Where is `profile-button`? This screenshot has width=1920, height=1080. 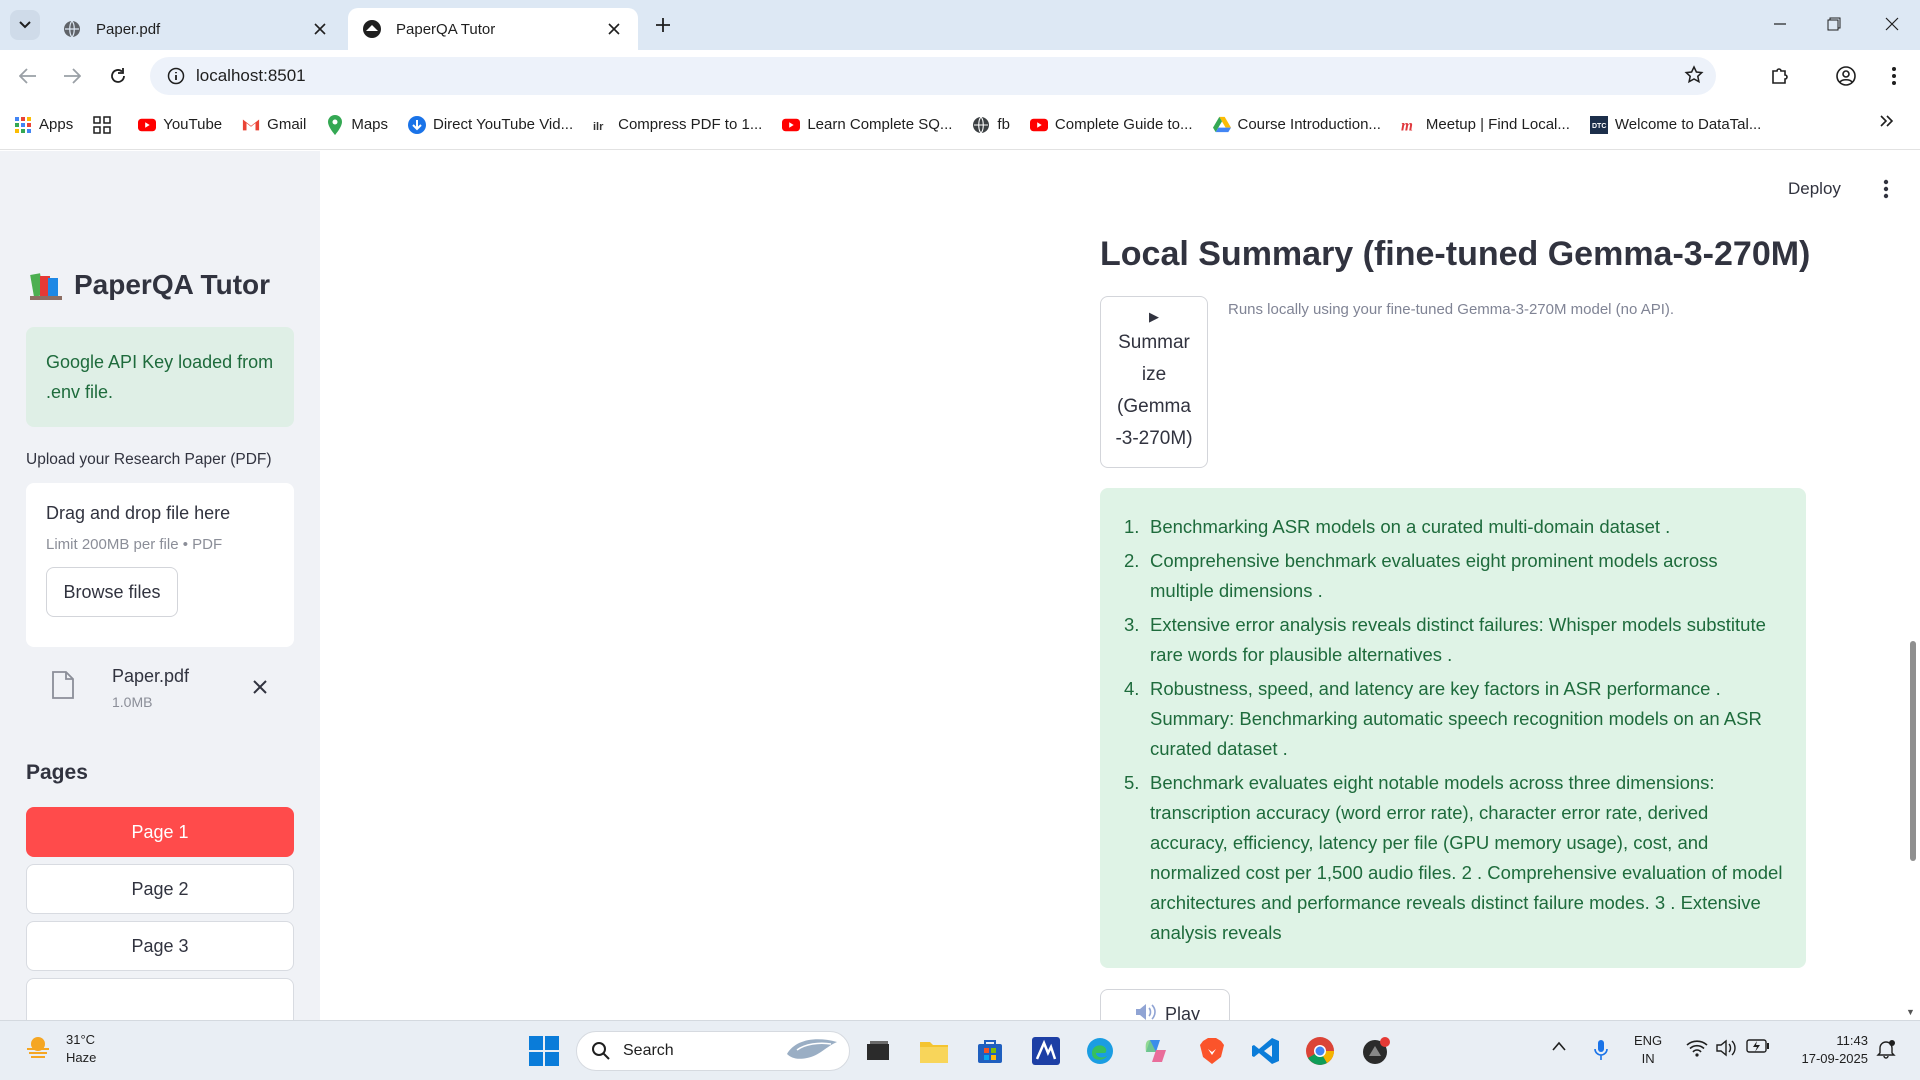
profile-button is located at coordinates (1846, 76).